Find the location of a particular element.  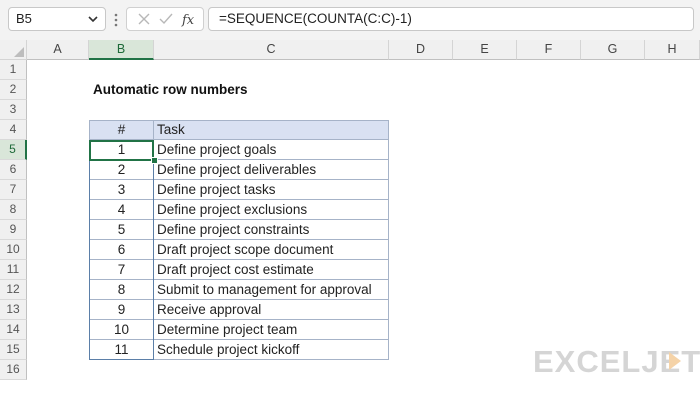

formula-input: =SEQUENCE(COUNTA(C:C)-1) is located at coordinates (451, 19).